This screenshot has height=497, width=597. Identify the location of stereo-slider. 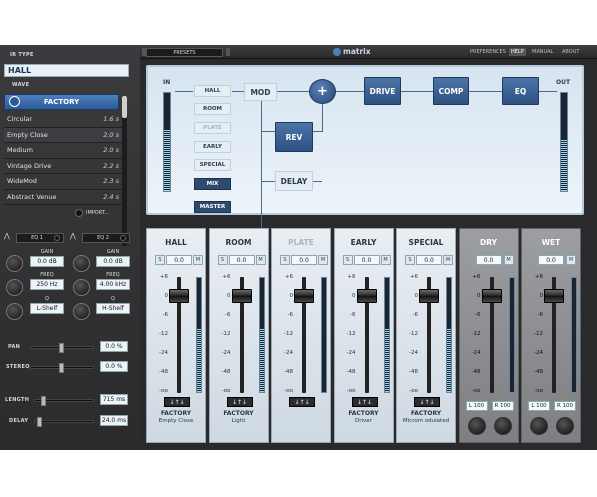
(62, 368).